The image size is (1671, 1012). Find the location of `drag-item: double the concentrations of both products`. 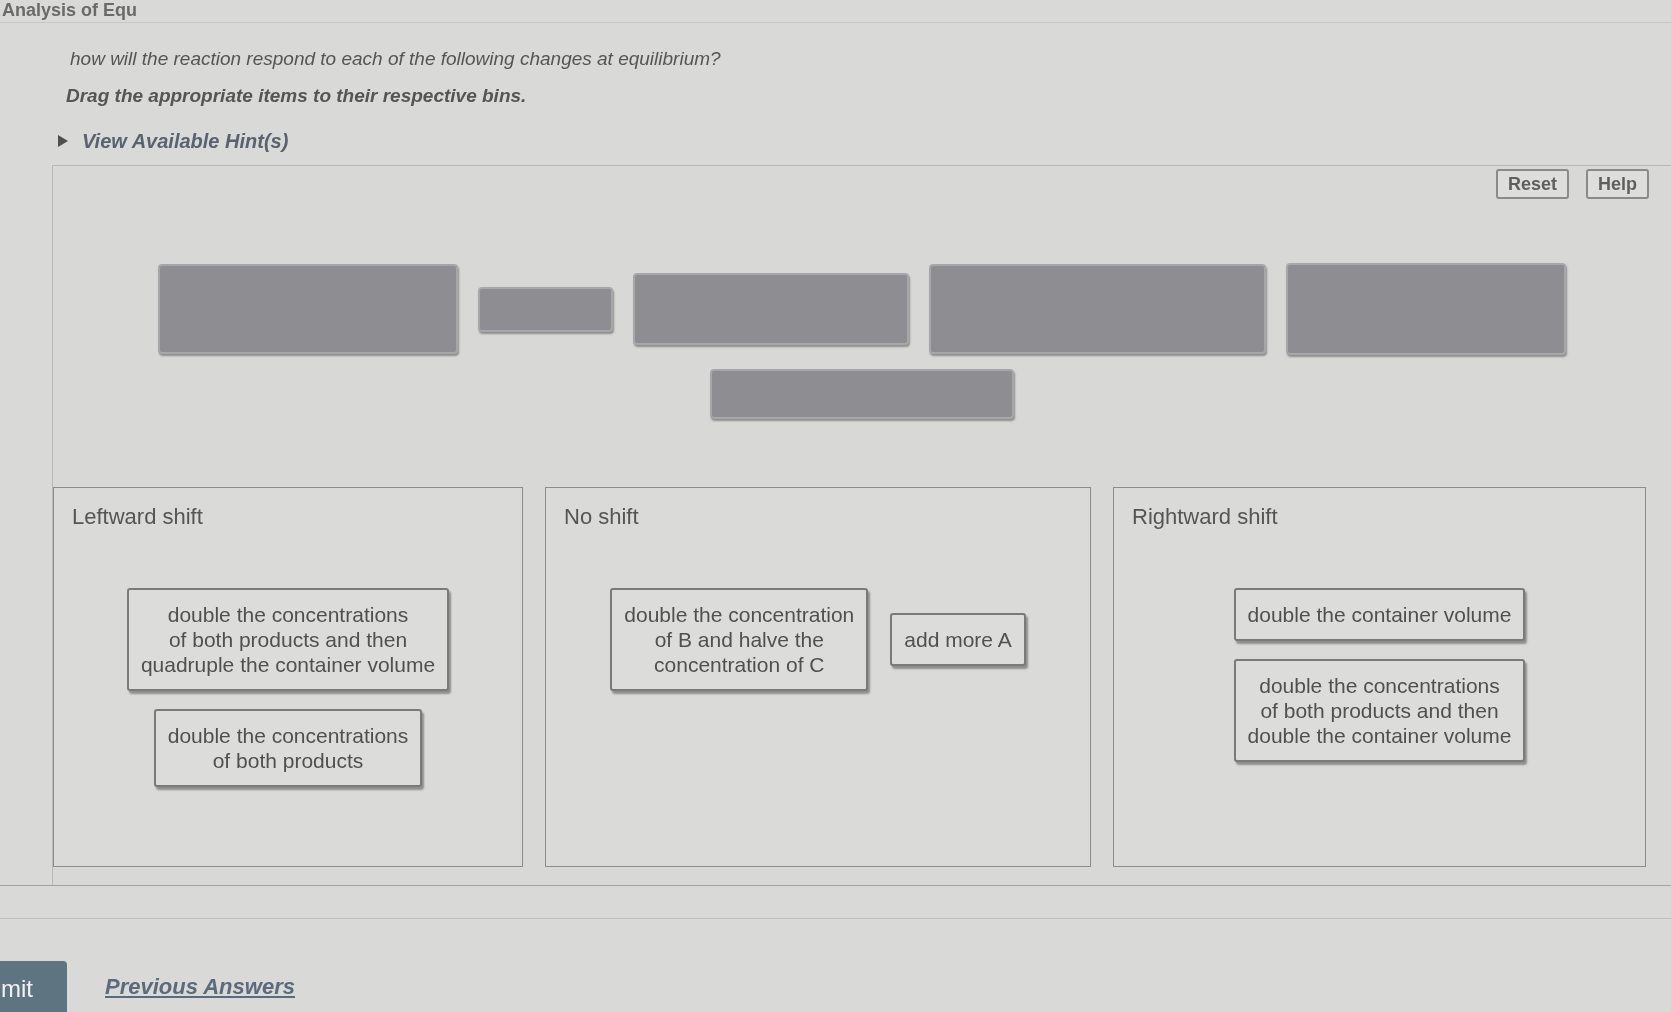

drag-item: double the concentrations of both products is located at coordinates (288, 748).